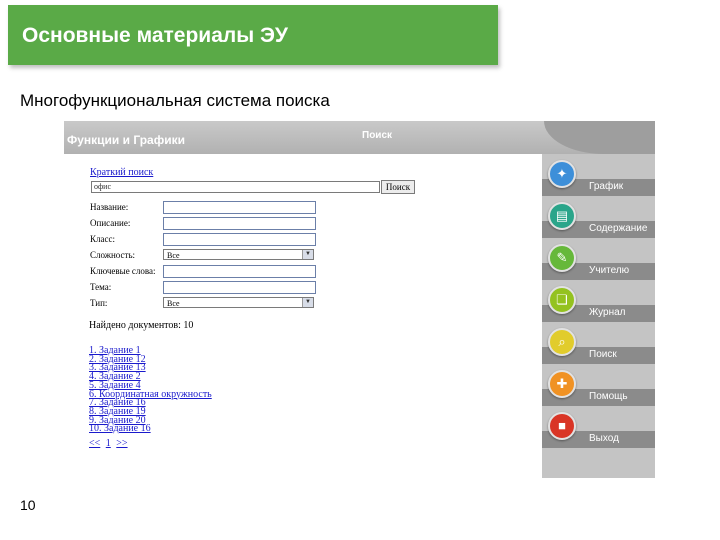 This screenshot has width=720, height=540. I want to click on sidebar-item-label: Содержание, so click(618, 228).